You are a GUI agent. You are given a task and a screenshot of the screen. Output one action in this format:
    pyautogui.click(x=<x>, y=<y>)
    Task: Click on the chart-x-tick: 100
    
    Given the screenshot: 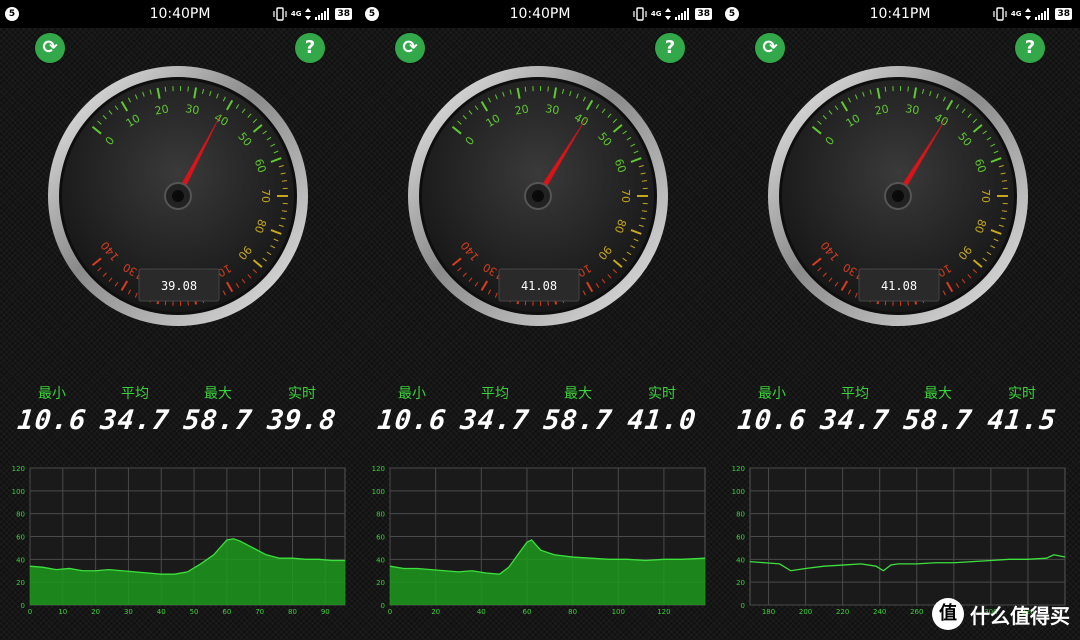 What is the action you would take?
    pyautogui.click(x=618, y=612)
    